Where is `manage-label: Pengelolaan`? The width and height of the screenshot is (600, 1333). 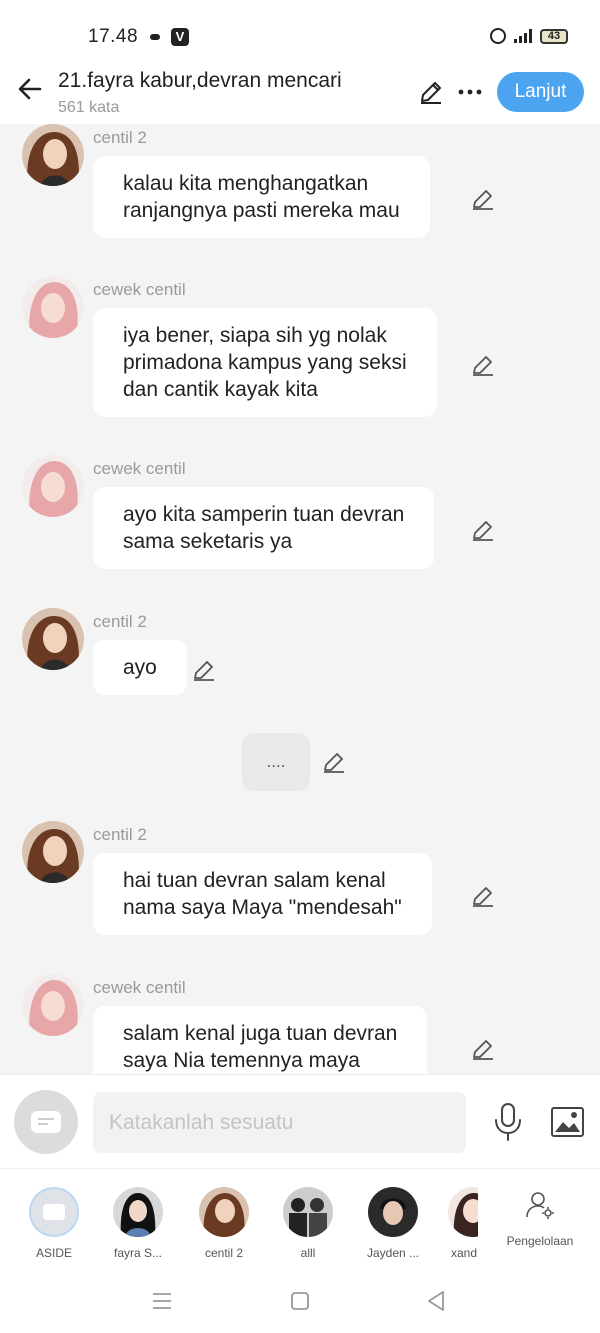
manage-label: Pengelolaan is located at coordinates (540, 1241).